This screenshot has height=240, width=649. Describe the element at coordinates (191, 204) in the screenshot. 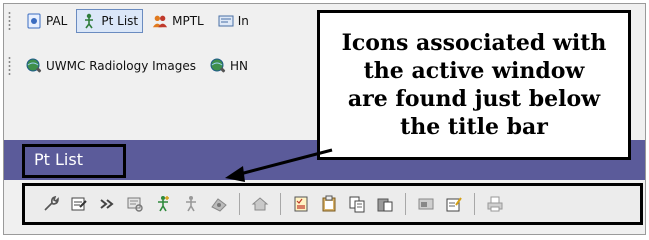

I see `remove-patient-icon` at that location.